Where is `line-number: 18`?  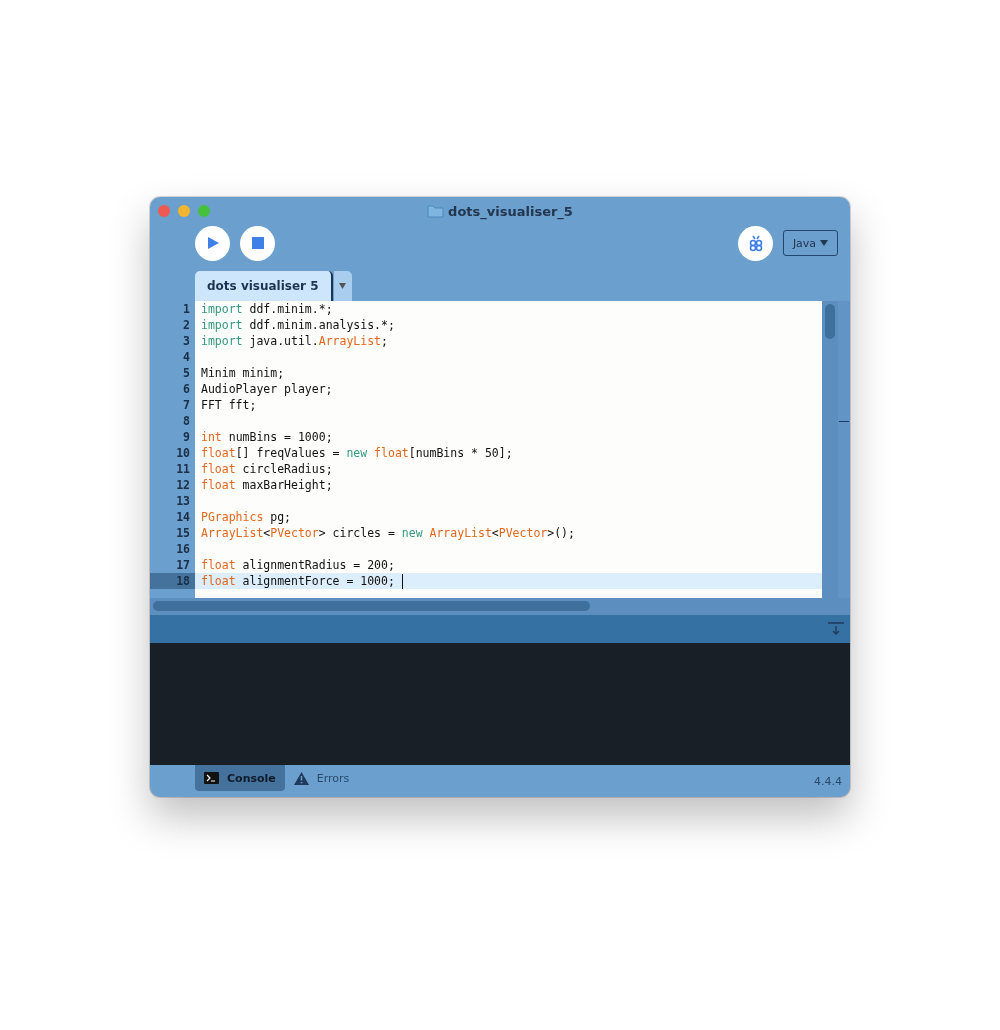
line-number: 18 is located at coordinates (172, 581).